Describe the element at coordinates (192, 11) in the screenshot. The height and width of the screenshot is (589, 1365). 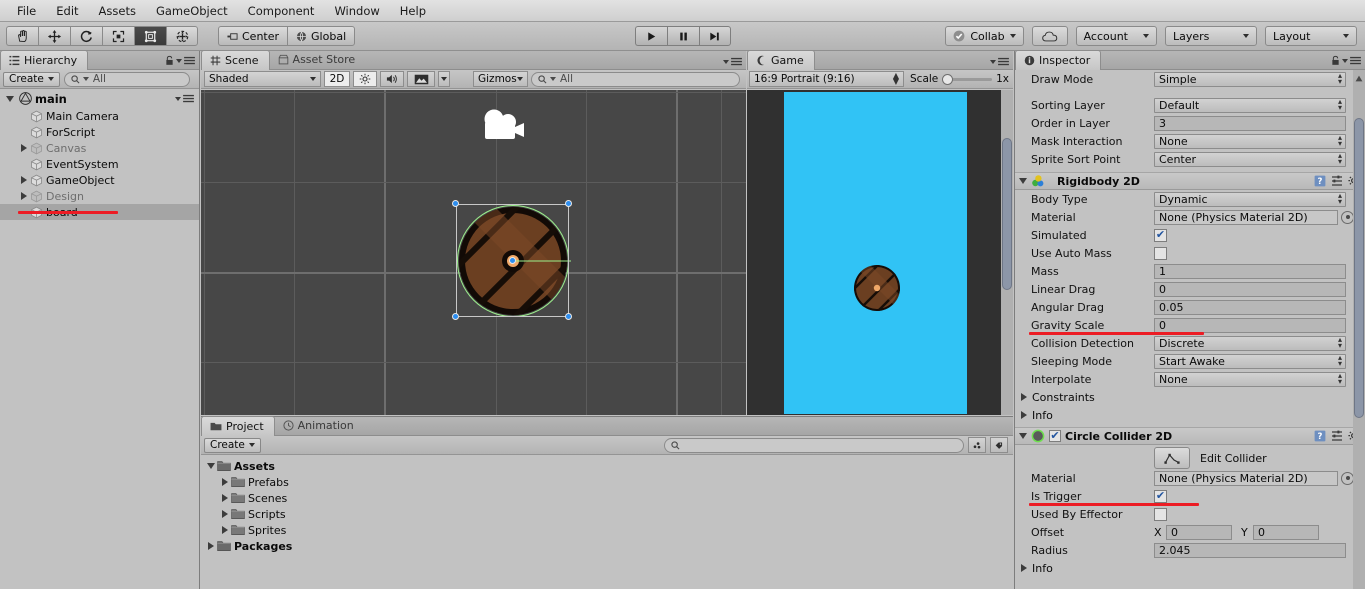
I see `menu-item-gameobject: GameObject` at that location.